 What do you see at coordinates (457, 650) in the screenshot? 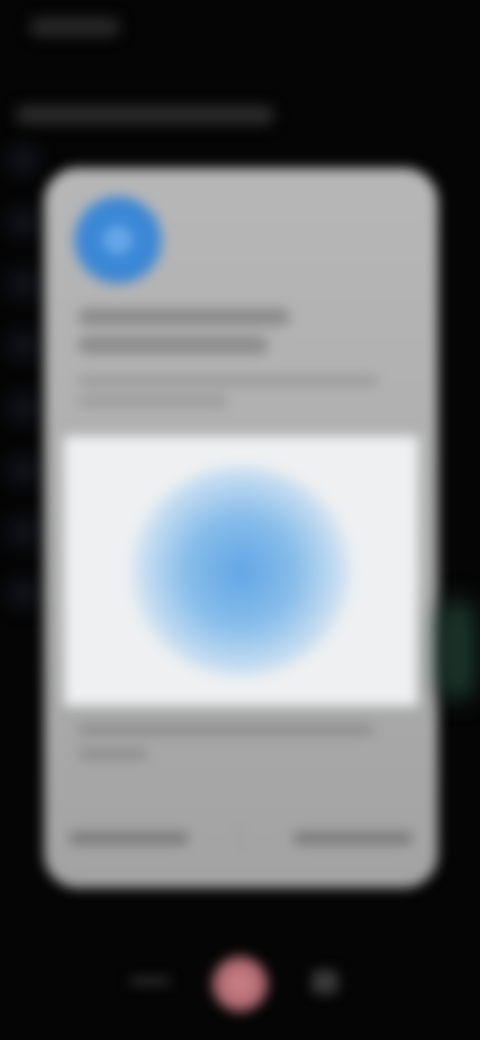
I see `background-panel-edge` at bounding box center [457, 650].